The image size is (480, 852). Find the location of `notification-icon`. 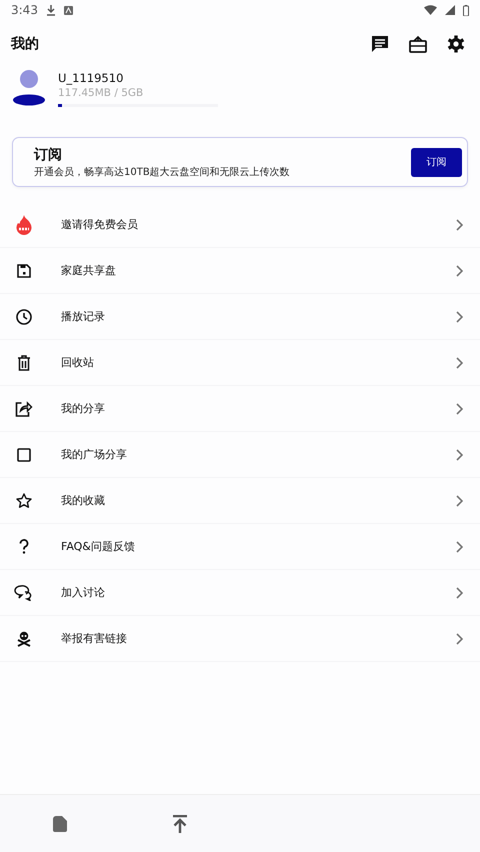

notification-icon is located at coordinates (68, 10).